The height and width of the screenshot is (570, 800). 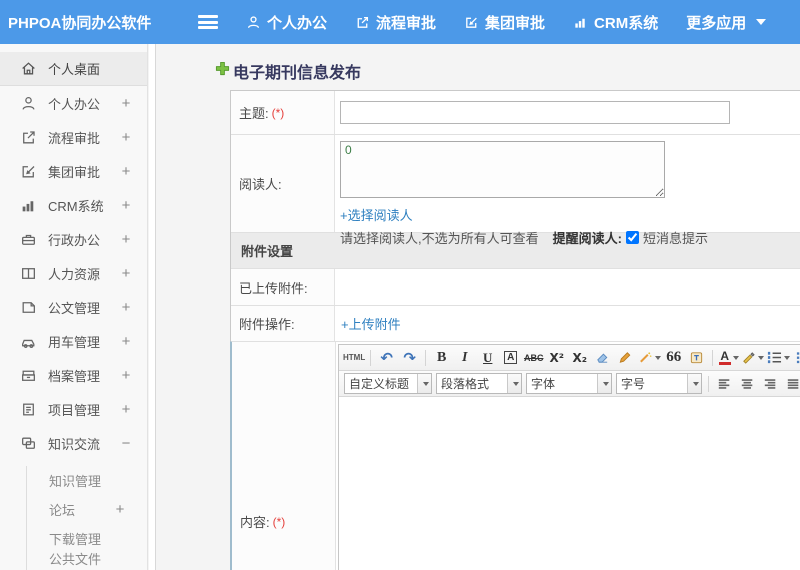 I want to click on sidebar-item-label: CRM系统, so click(x=76, y=206).